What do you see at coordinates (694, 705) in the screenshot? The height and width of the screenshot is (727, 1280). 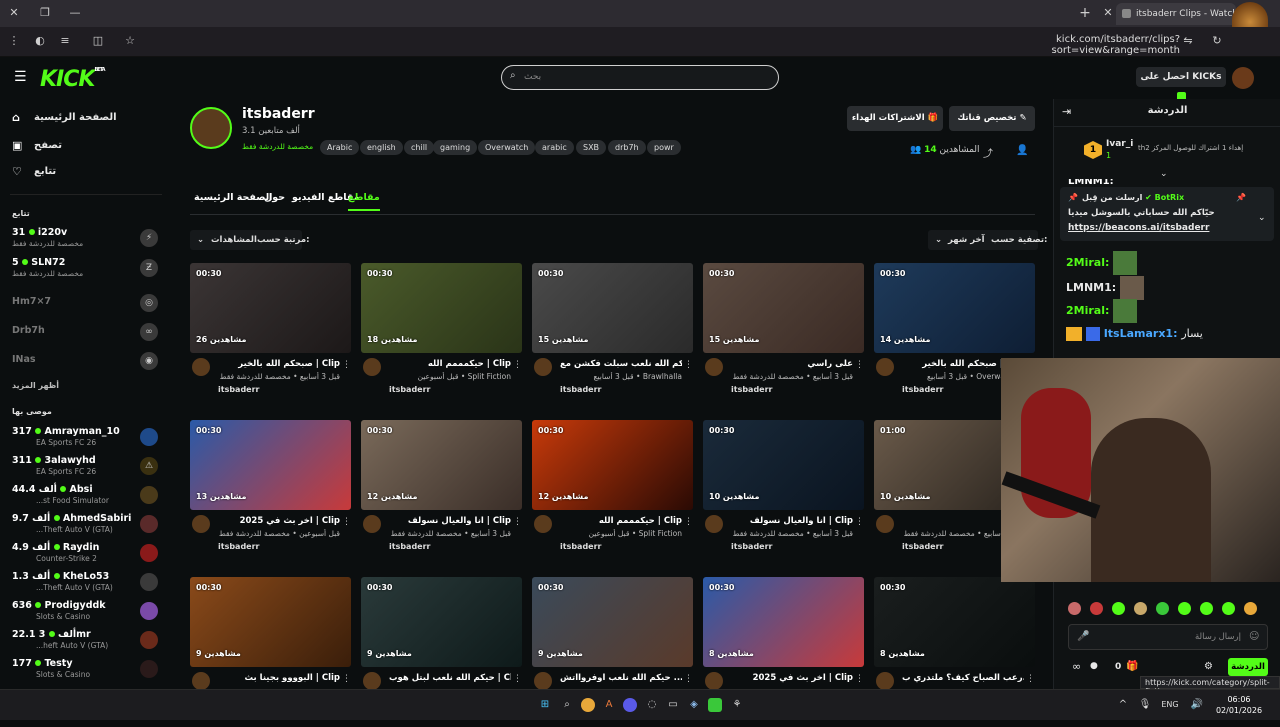 I see `steam-icon: ◈` at bounding box center [694, 705].